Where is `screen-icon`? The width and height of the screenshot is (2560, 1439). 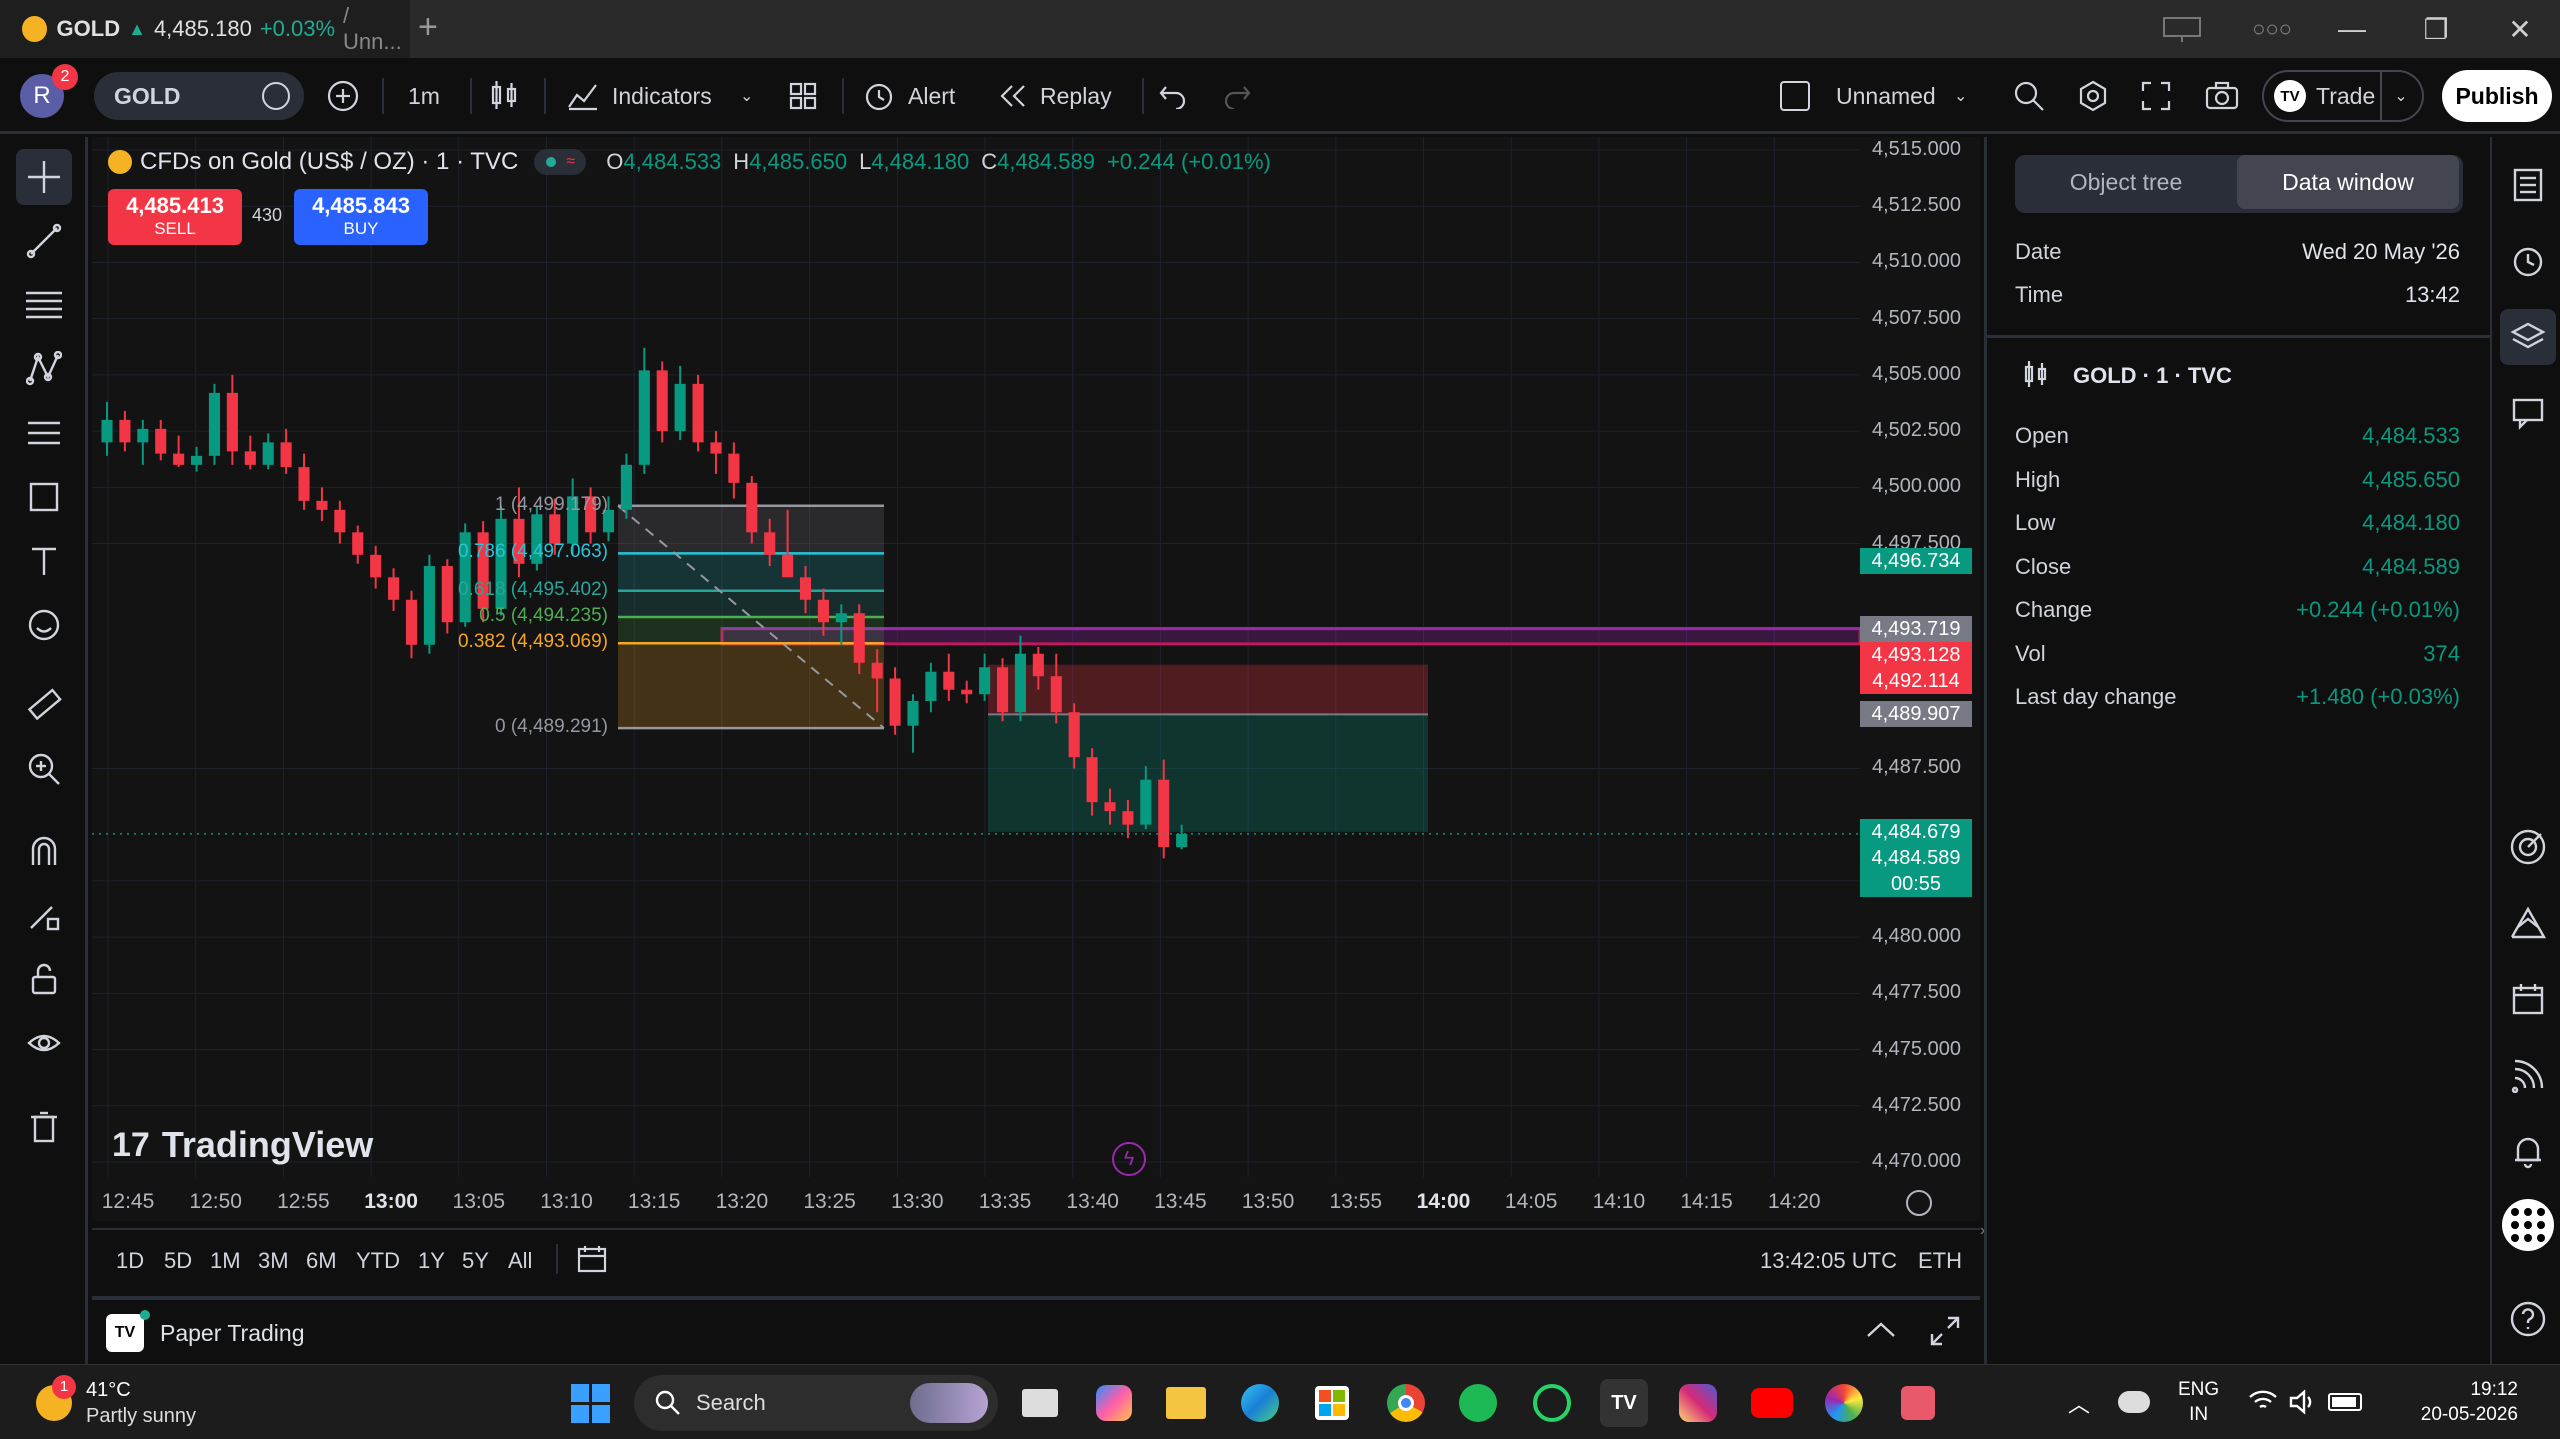 screen-icon is located at coordinates (2182, 29).